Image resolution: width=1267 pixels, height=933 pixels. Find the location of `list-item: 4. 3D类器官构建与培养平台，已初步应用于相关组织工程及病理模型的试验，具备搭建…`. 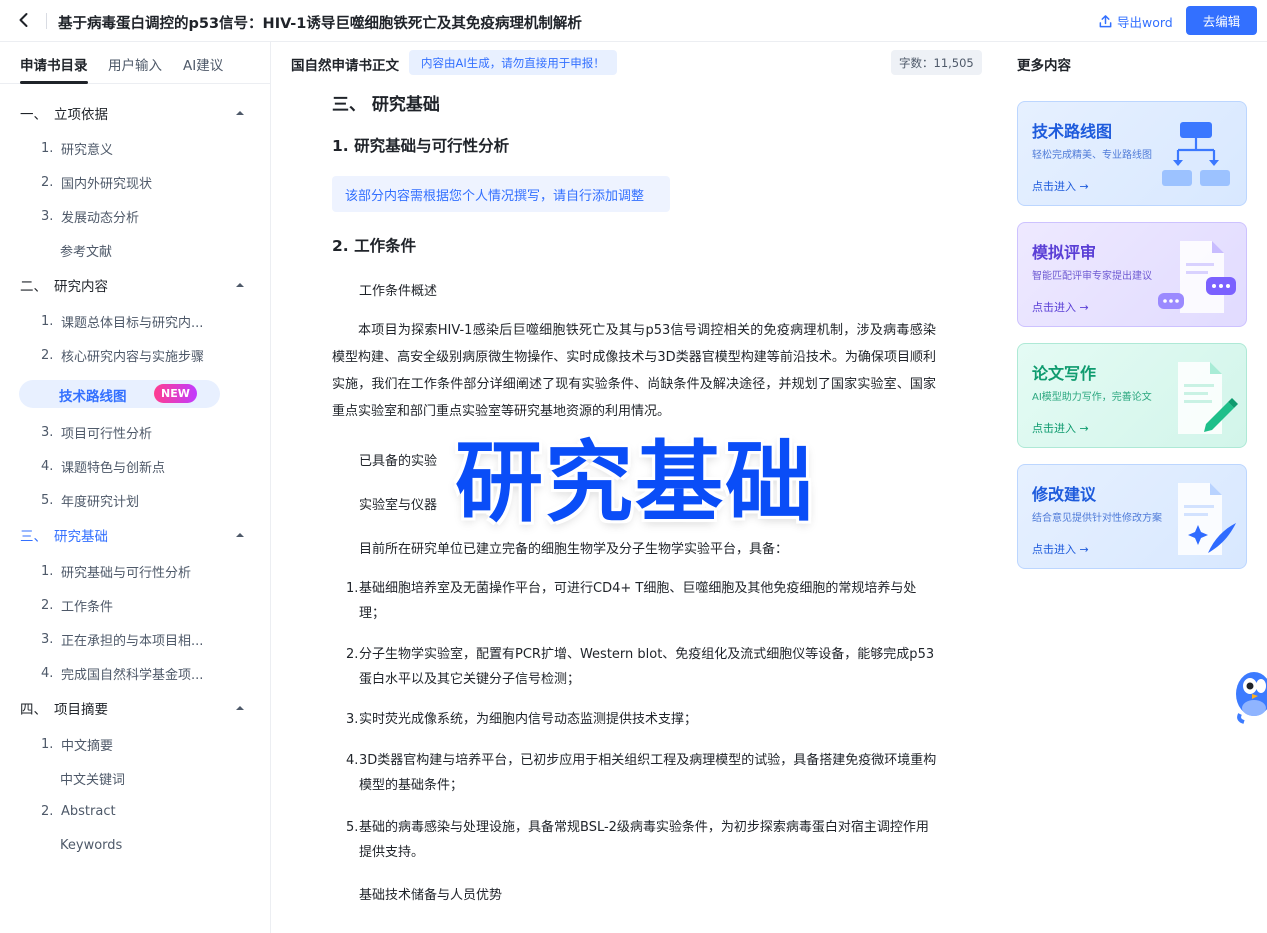

list-item: 4. 3D类器官构建与培养平台，已初步应用于相关组织工程及病理模型的试验，具备搭建… is located at coordinates (642, 773).